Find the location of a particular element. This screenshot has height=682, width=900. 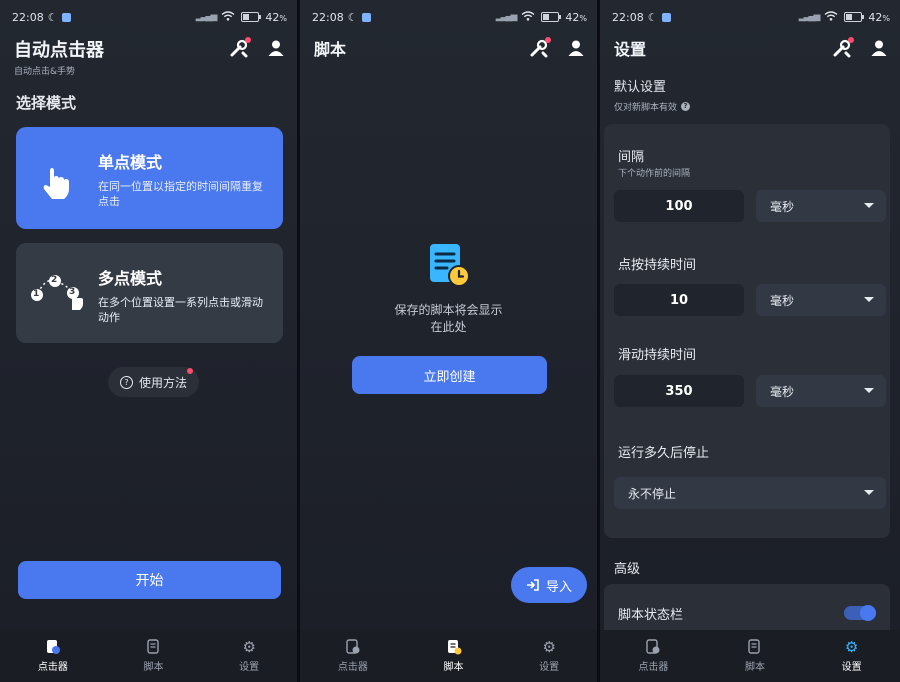

interval-unit-select: 毫秒 is located at coordinates (821, 206).